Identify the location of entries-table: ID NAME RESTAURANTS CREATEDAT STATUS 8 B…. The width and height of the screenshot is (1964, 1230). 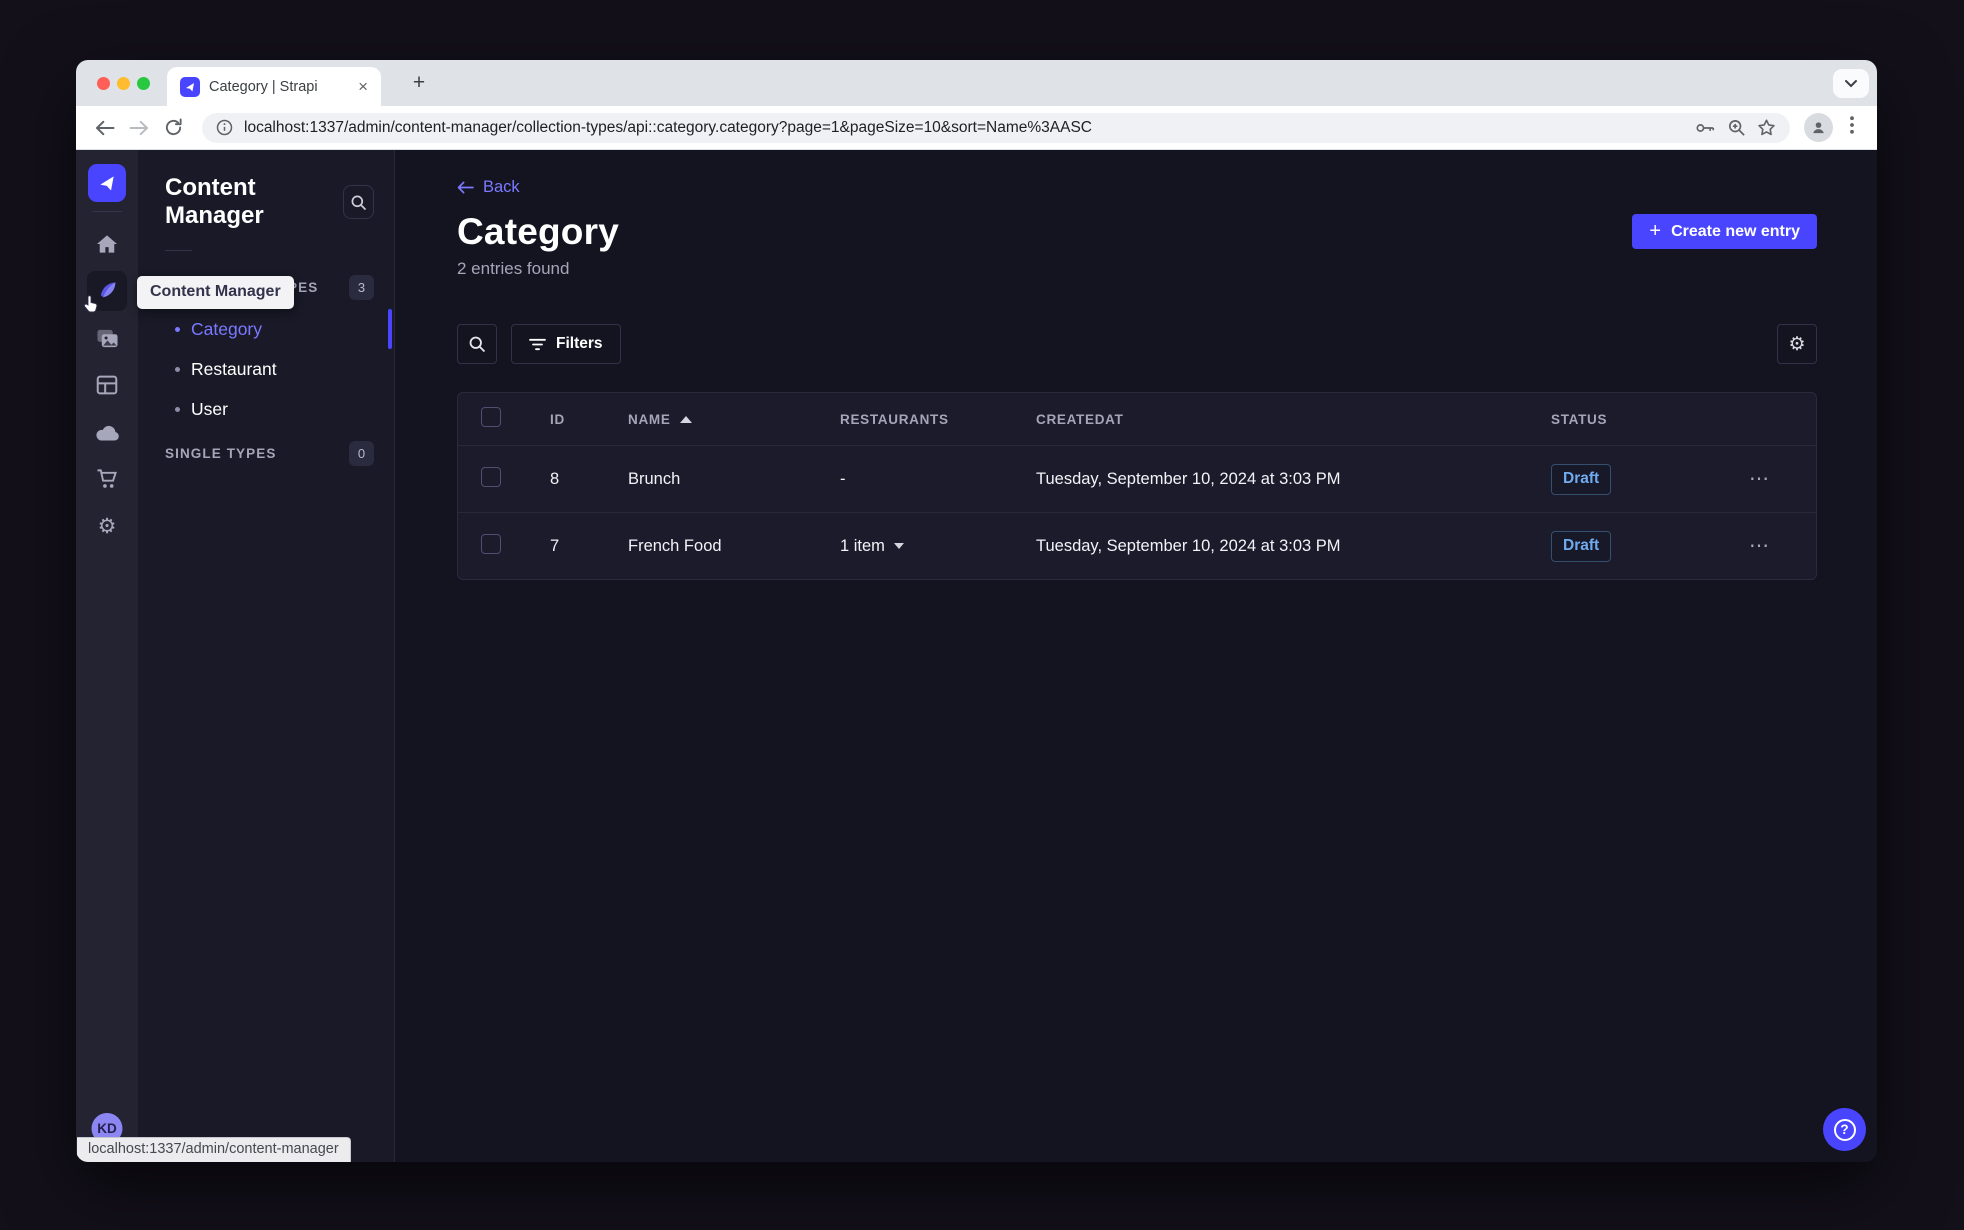
(1137, 486).